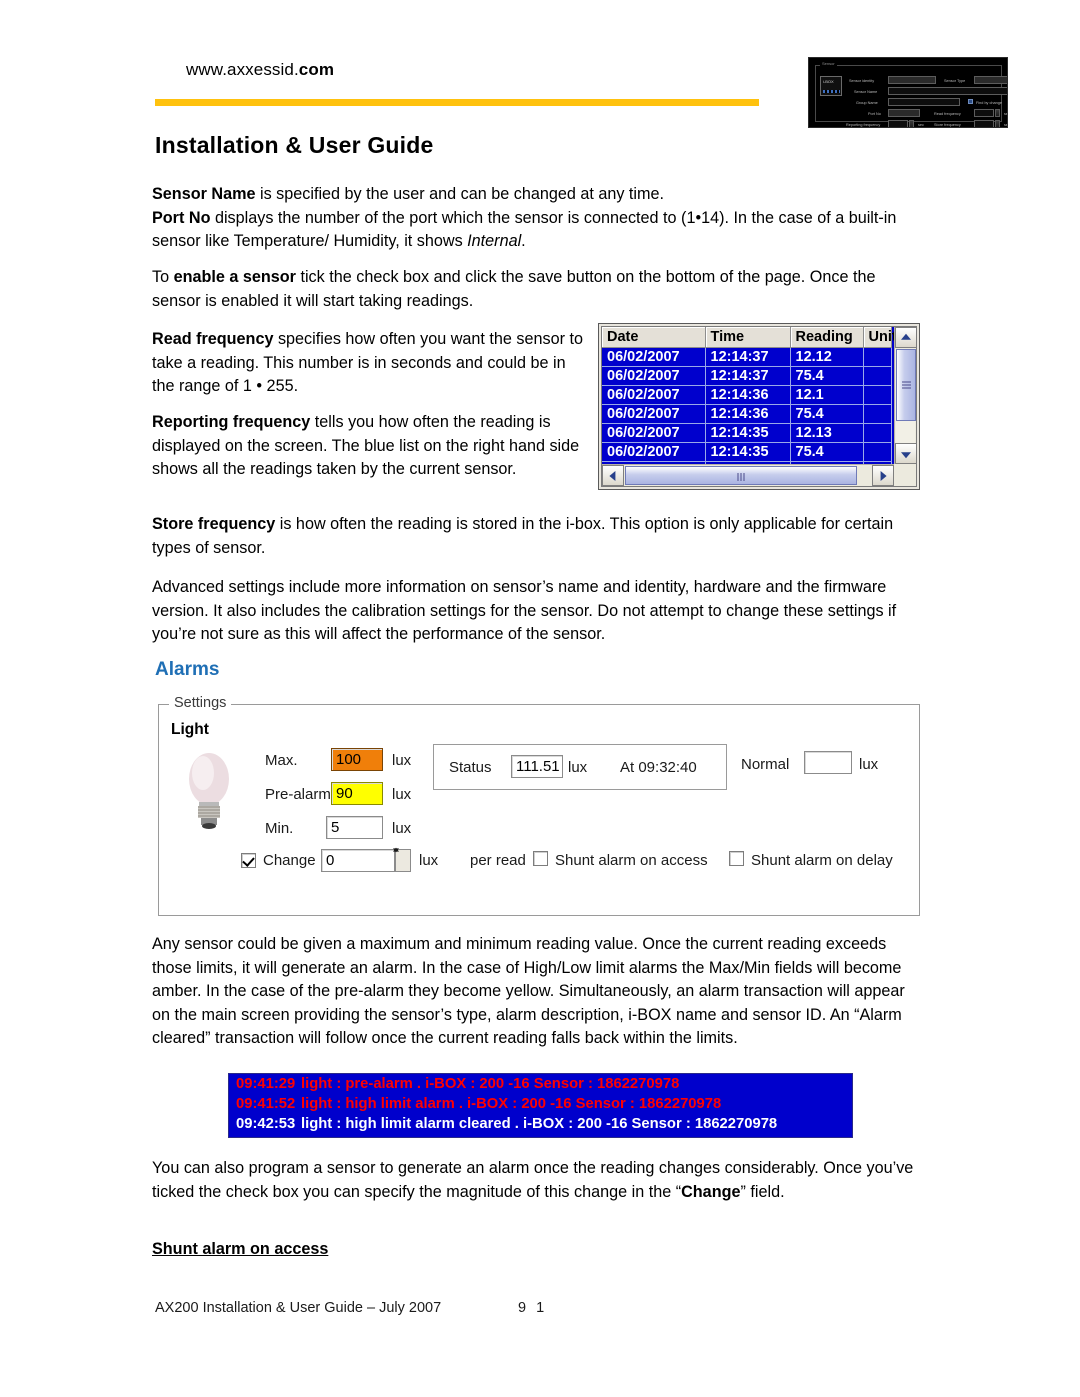 Image resolution: width=1080 pixels, height=1397 pixels. Describe the element at coordinates (924, 102) in the screenshot. I see `thumbnail-field-group-name` at that location.